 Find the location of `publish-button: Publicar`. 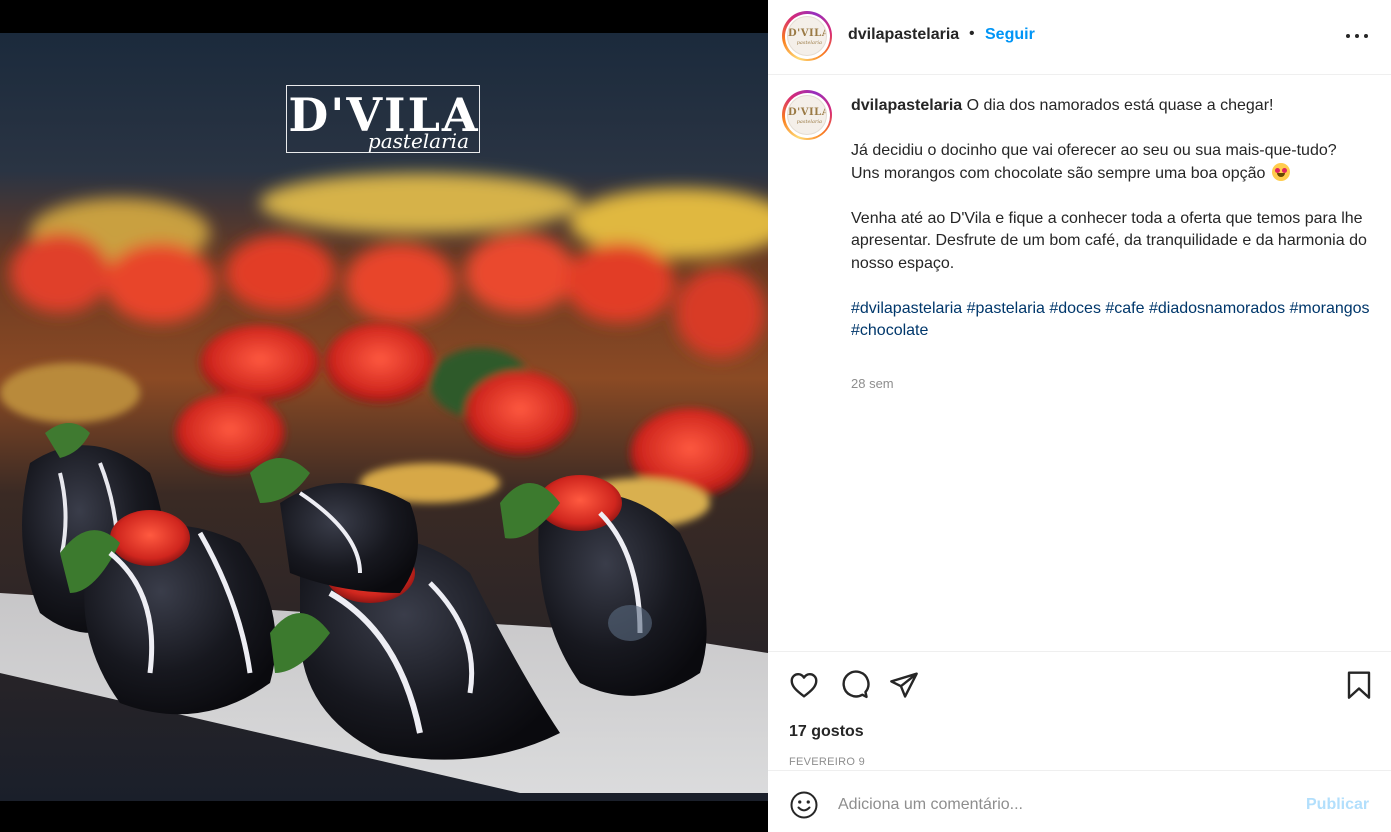

publish-button: Publicar is located at coordinates (1337, 805).